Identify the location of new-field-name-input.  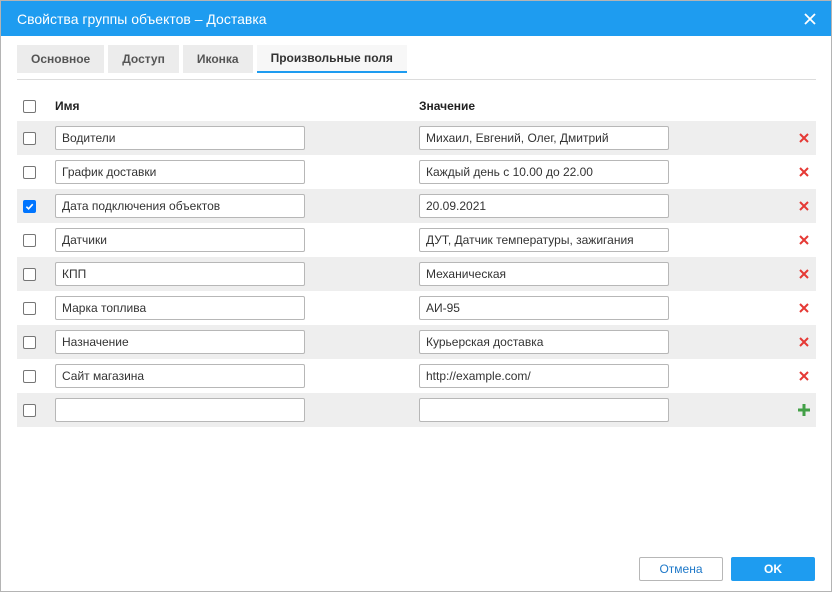
(180, 410).